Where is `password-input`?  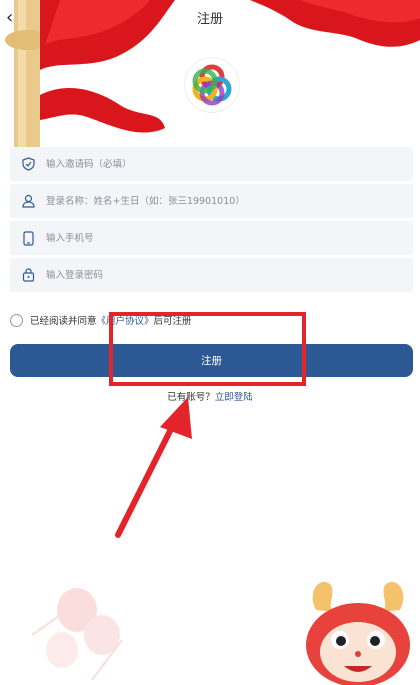
password-input is located at coordinates (229, 275).